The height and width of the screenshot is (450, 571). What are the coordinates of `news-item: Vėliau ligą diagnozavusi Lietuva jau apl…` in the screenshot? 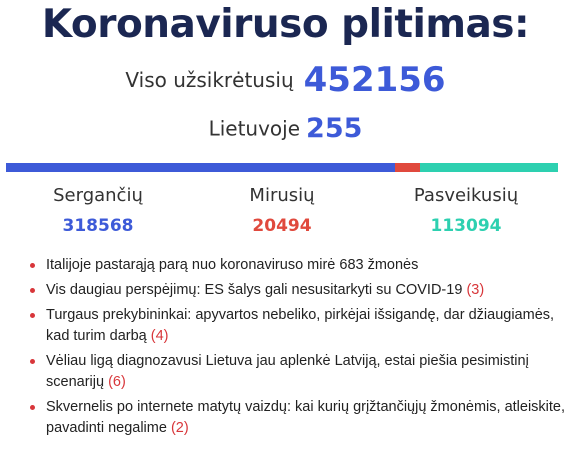 It's located at (297, 372).